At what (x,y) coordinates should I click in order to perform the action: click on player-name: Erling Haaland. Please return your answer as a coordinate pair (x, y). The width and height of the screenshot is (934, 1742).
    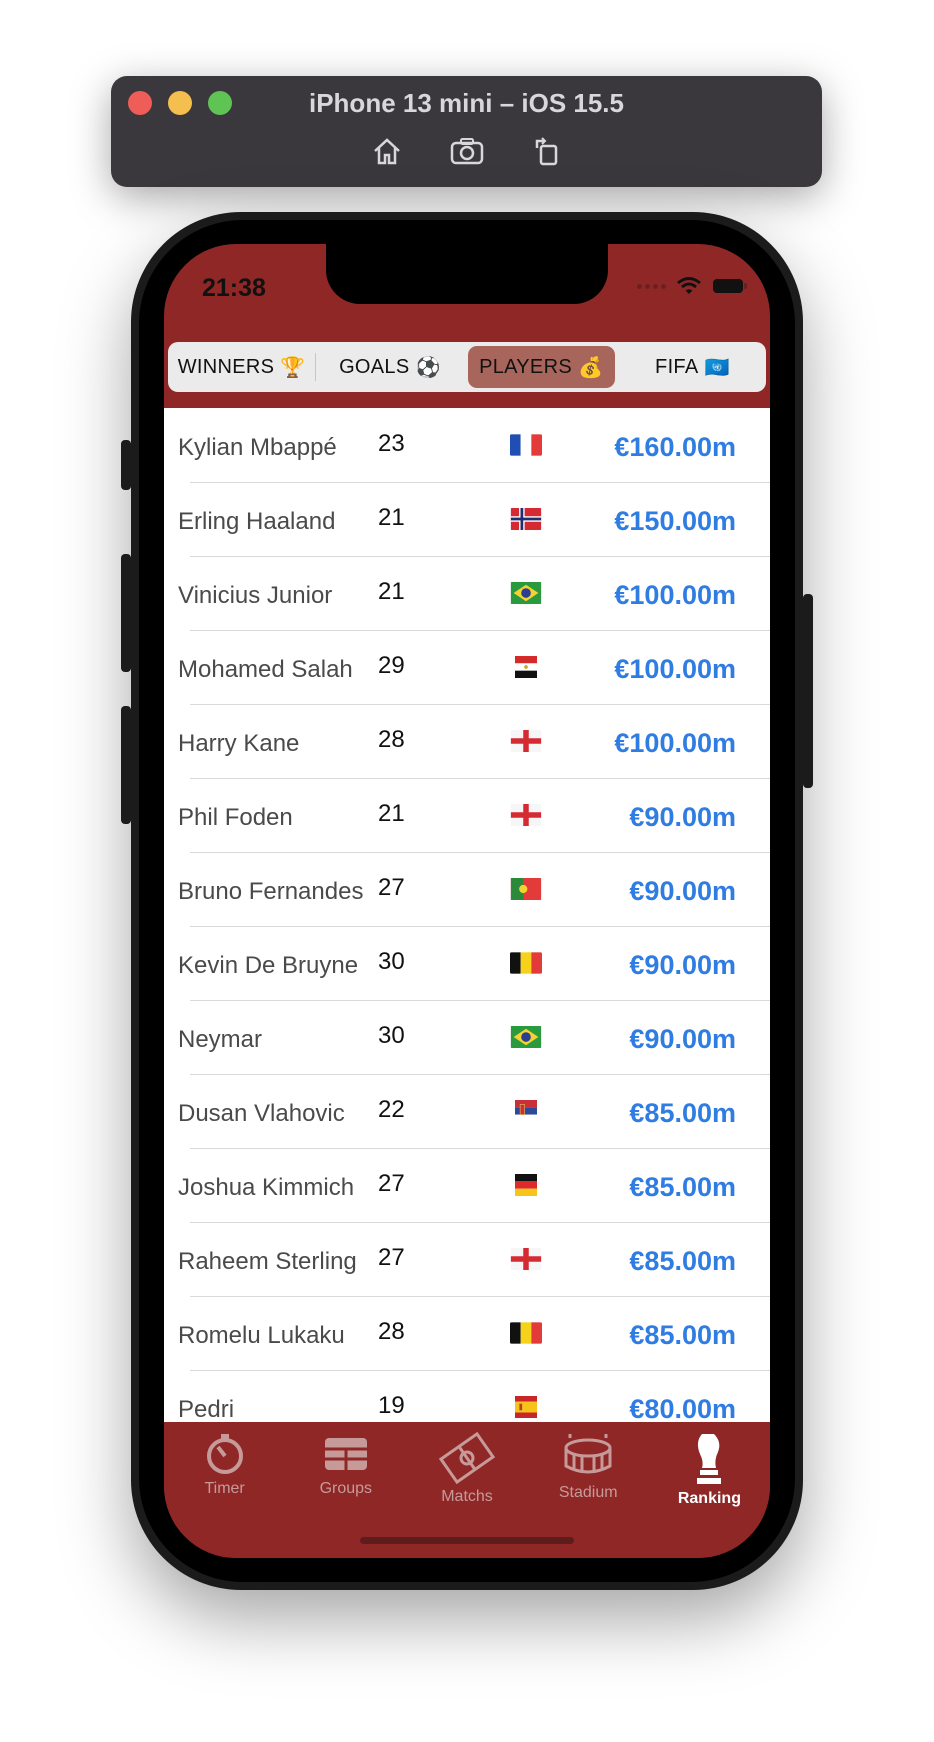
    Looking at the image, I should click on (257, 521).